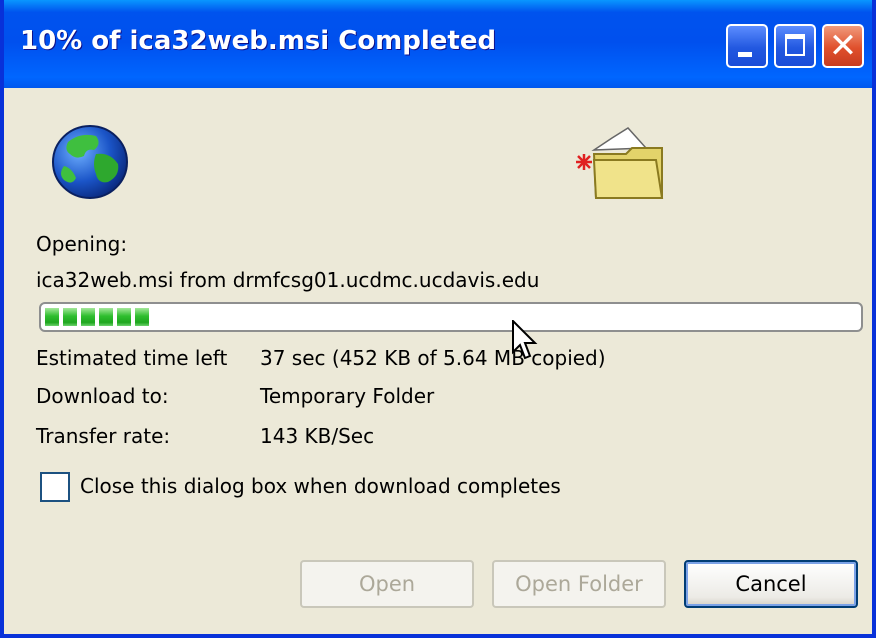 This screenshot has width=876, height=638. Describe the element at coordinates (103, 436) in the screenshot. I see `transfer-rate-label: Transfer rate:` at that location.